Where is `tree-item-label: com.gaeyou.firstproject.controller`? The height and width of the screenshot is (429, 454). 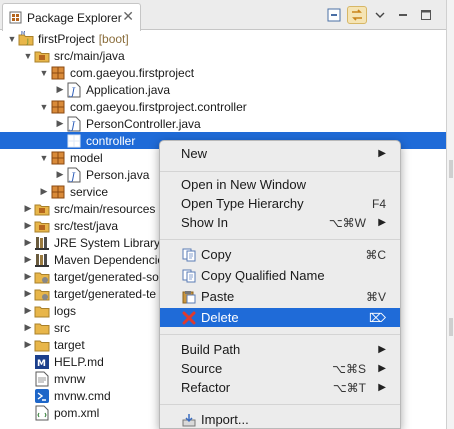 tree-item-label: com.gaeyou.firstproject.controller is located at coordinates (158, 106).